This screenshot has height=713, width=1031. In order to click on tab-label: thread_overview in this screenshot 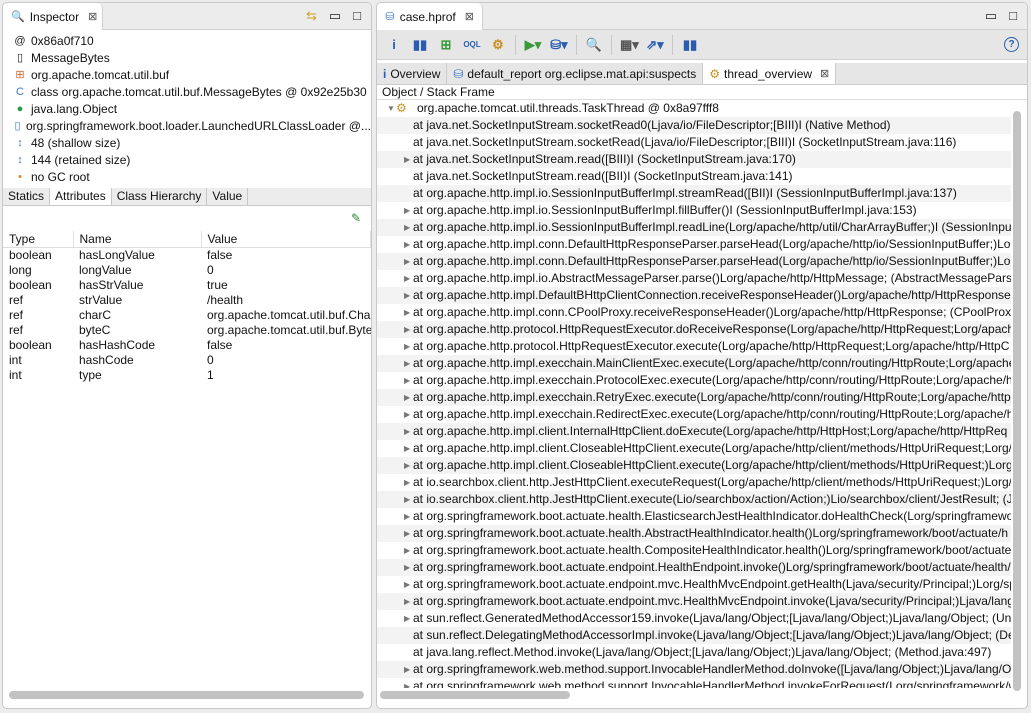, I will do `click(768, 73)`.